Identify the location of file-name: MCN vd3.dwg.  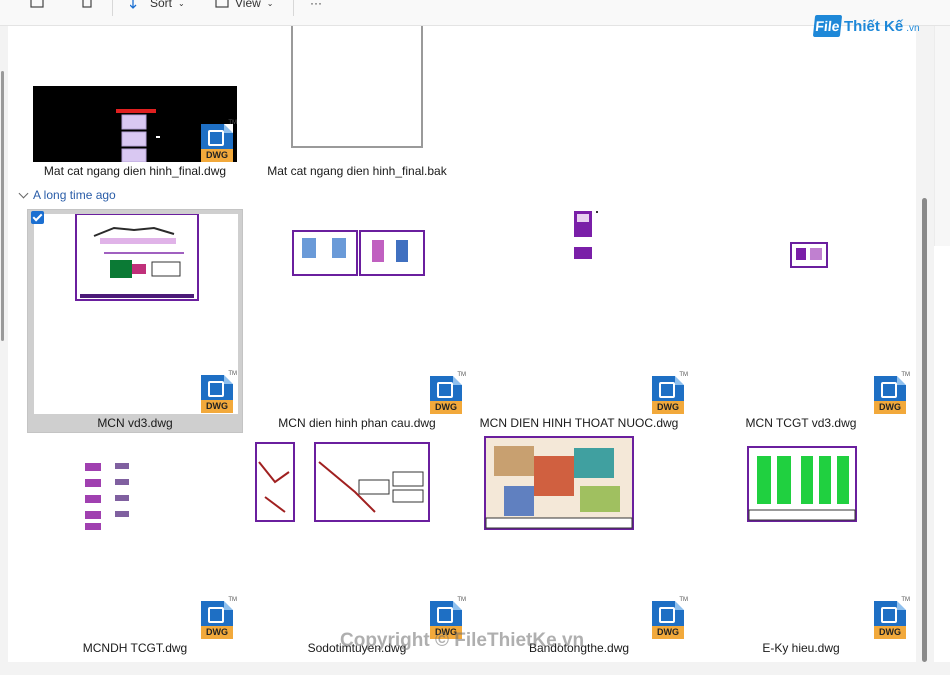
(135, 423).